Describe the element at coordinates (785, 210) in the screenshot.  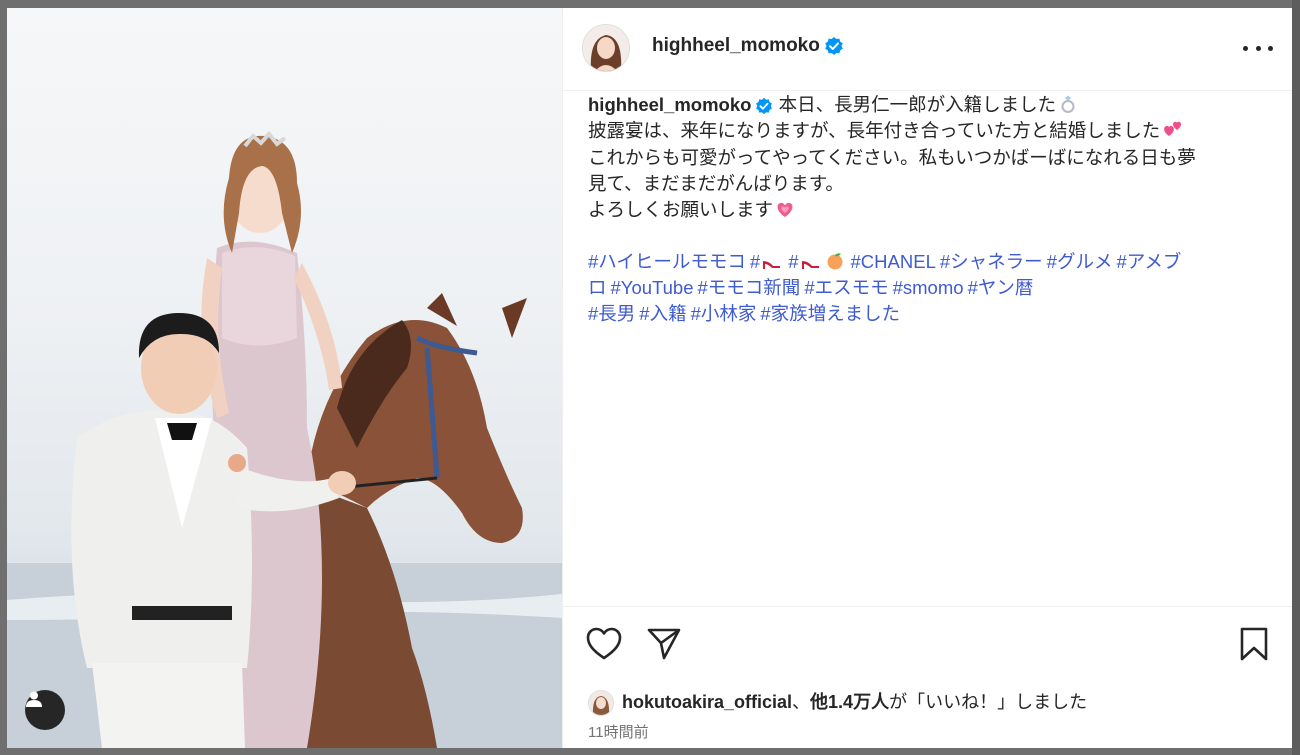
I see `growing-heart-emoji-icon` at that location.